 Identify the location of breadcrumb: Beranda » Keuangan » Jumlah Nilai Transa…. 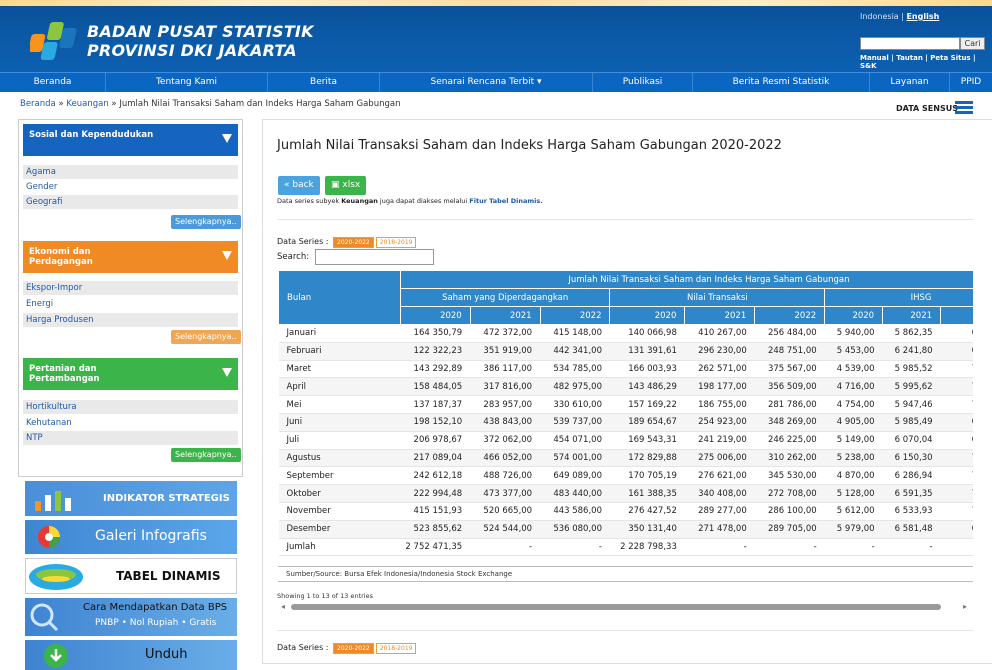
(210, 104).